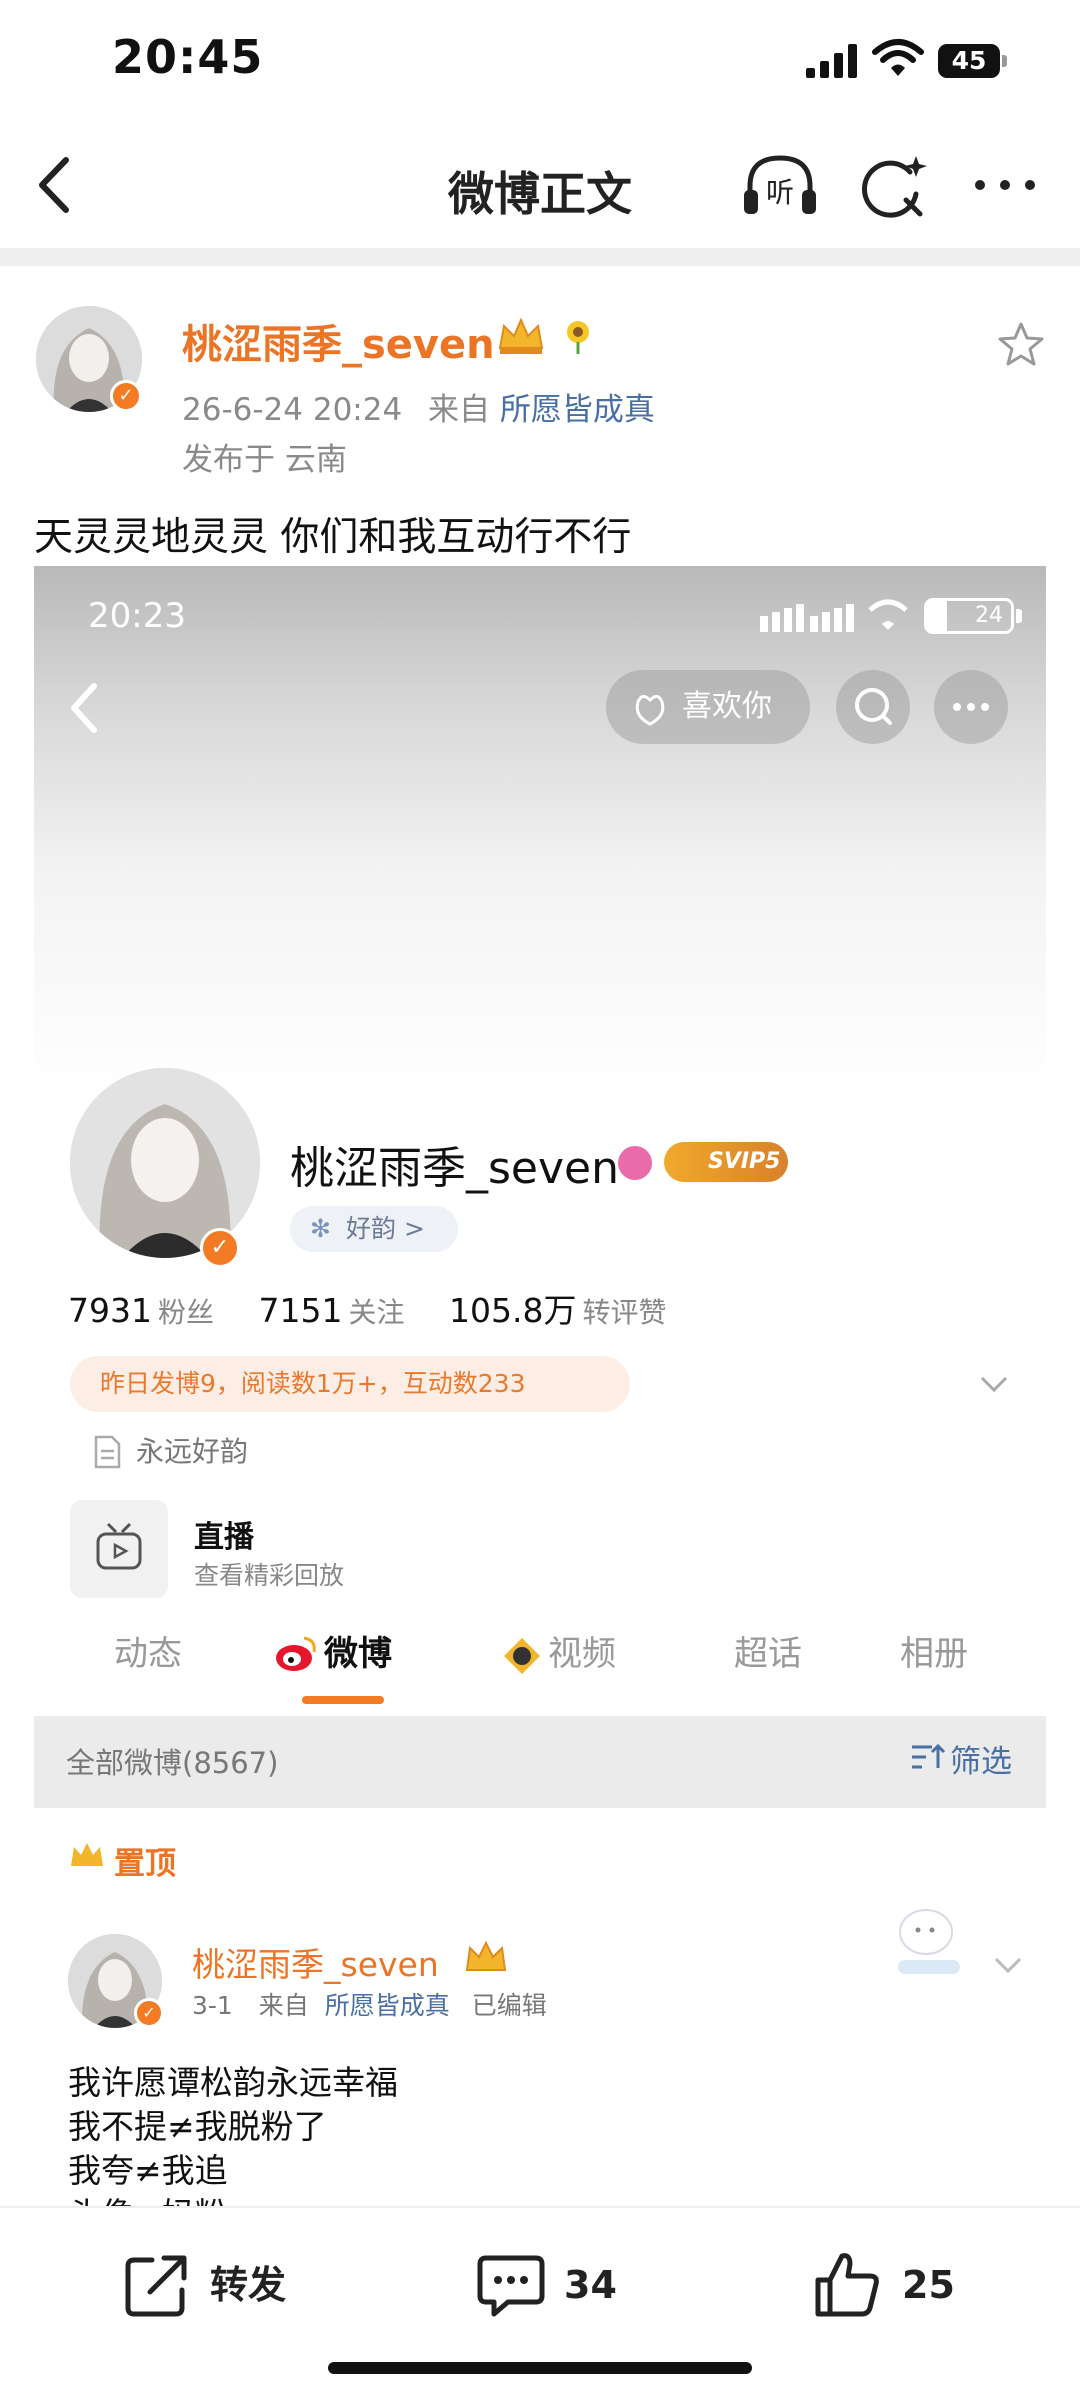  I want to click on image-snowflake-icon: ✻, so click(320, 1228).